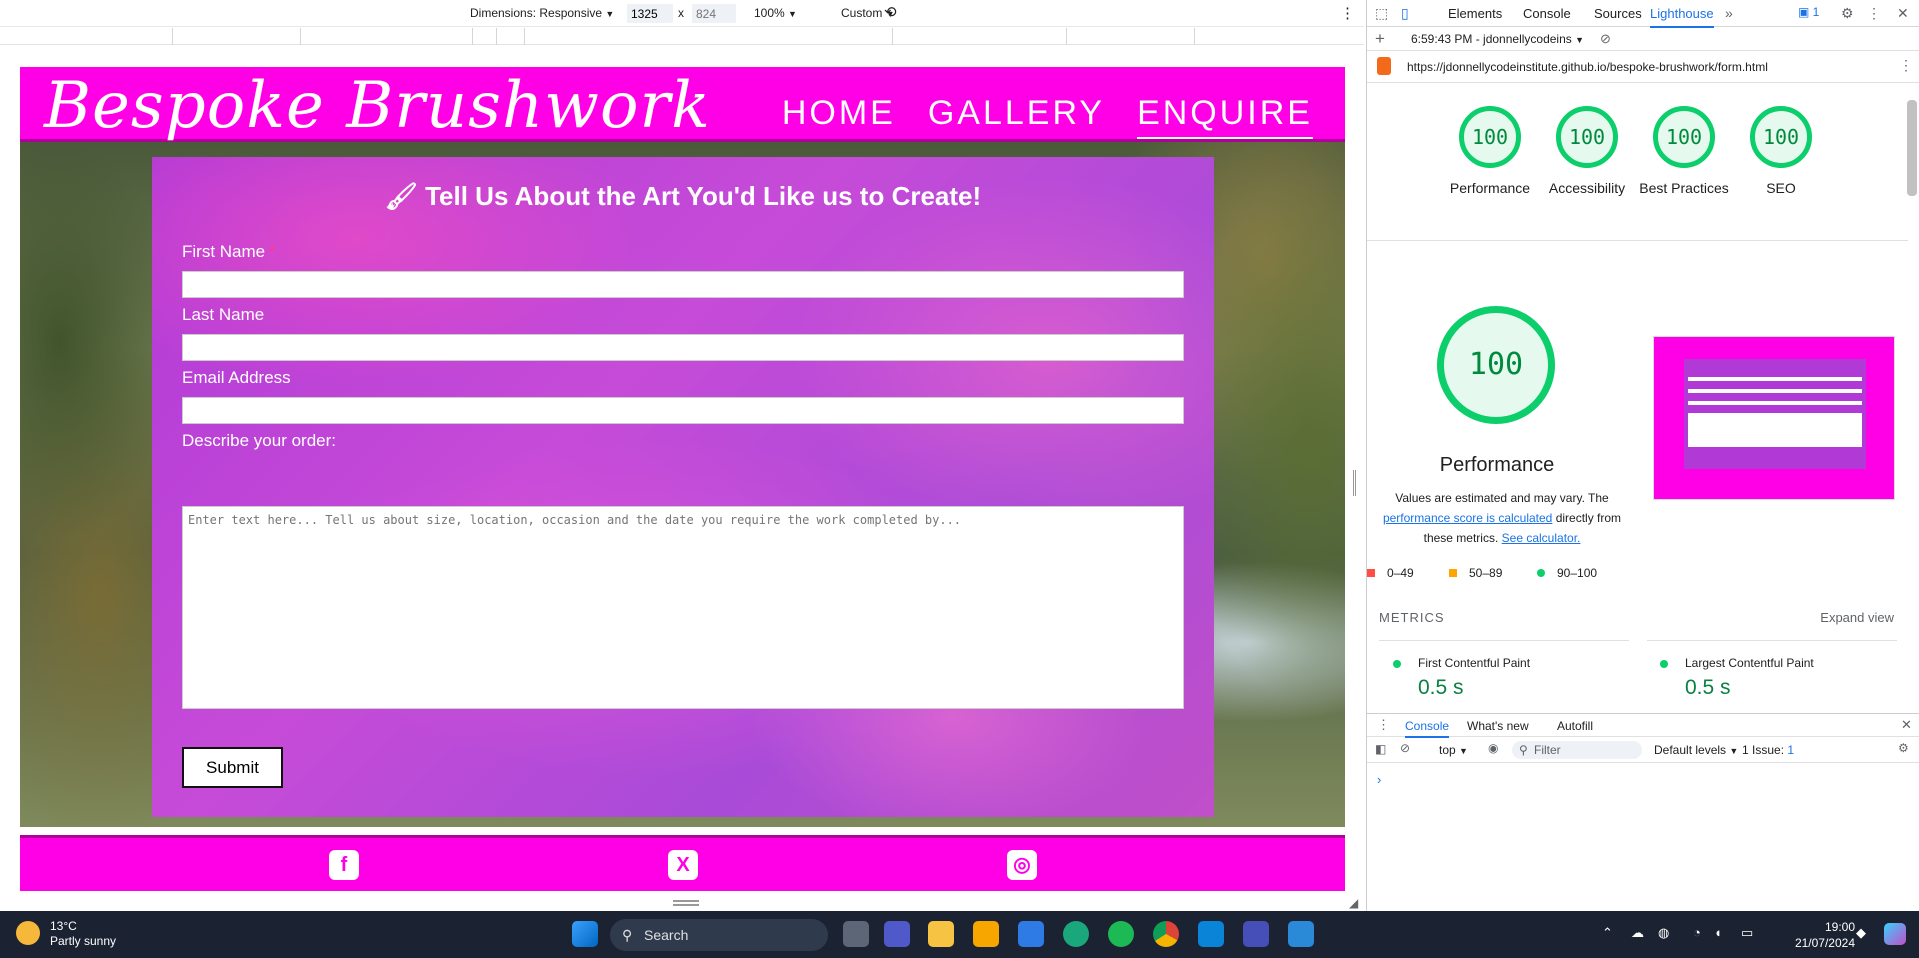 The image size is (1919, 958). What do you see at coordinates (1567, 573) in the screenshot?
I see `legend-pass: 90–100` at bounding box center [1567, 573].